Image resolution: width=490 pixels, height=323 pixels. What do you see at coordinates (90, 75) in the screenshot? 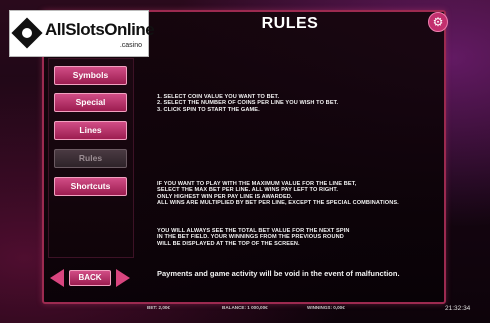
I see `tab-symbols: Symbols` at bounding box center [90, 75].